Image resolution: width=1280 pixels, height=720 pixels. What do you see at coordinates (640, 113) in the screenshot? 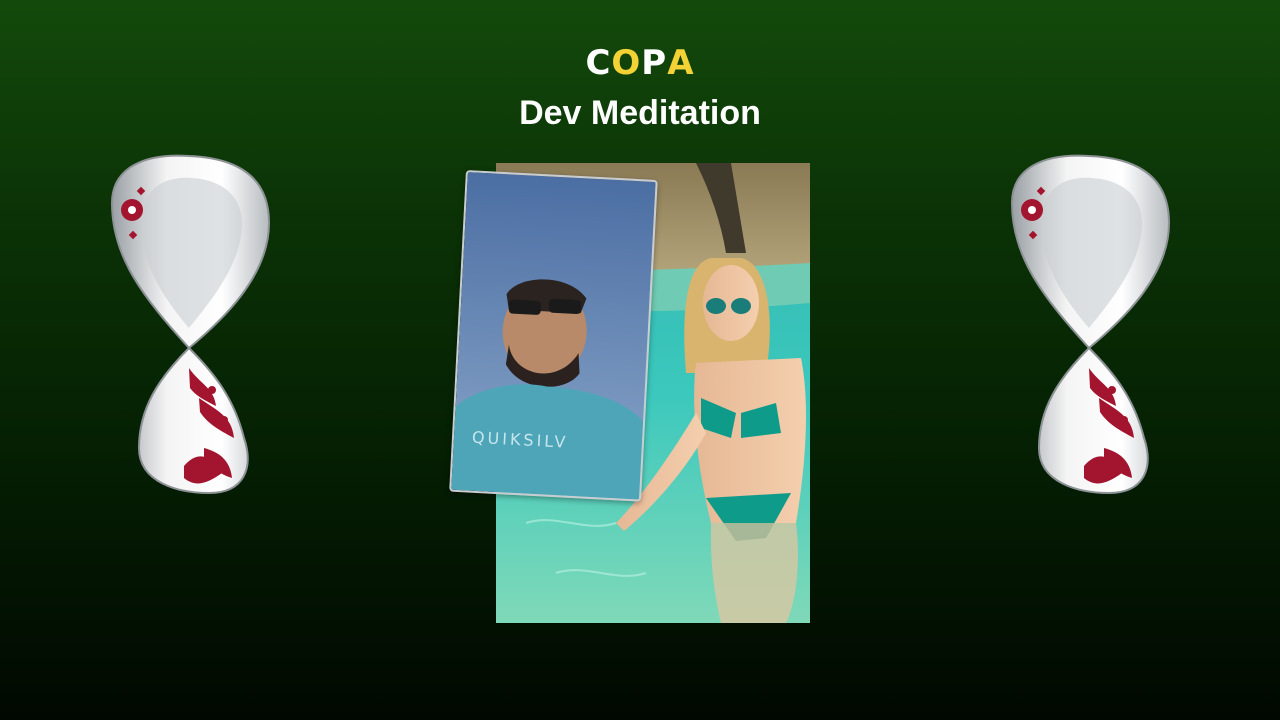
I see `page-title: Dev Meditation` at bounding box center [640, 113].